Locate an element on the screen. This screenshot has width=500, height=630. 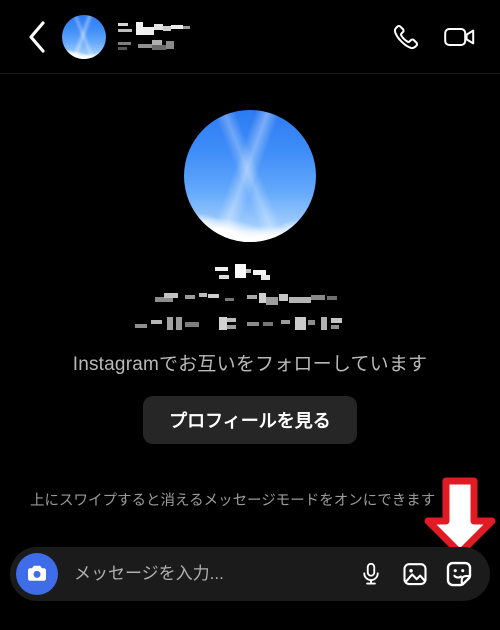
header-name-block is located at coordinates (154, 36).